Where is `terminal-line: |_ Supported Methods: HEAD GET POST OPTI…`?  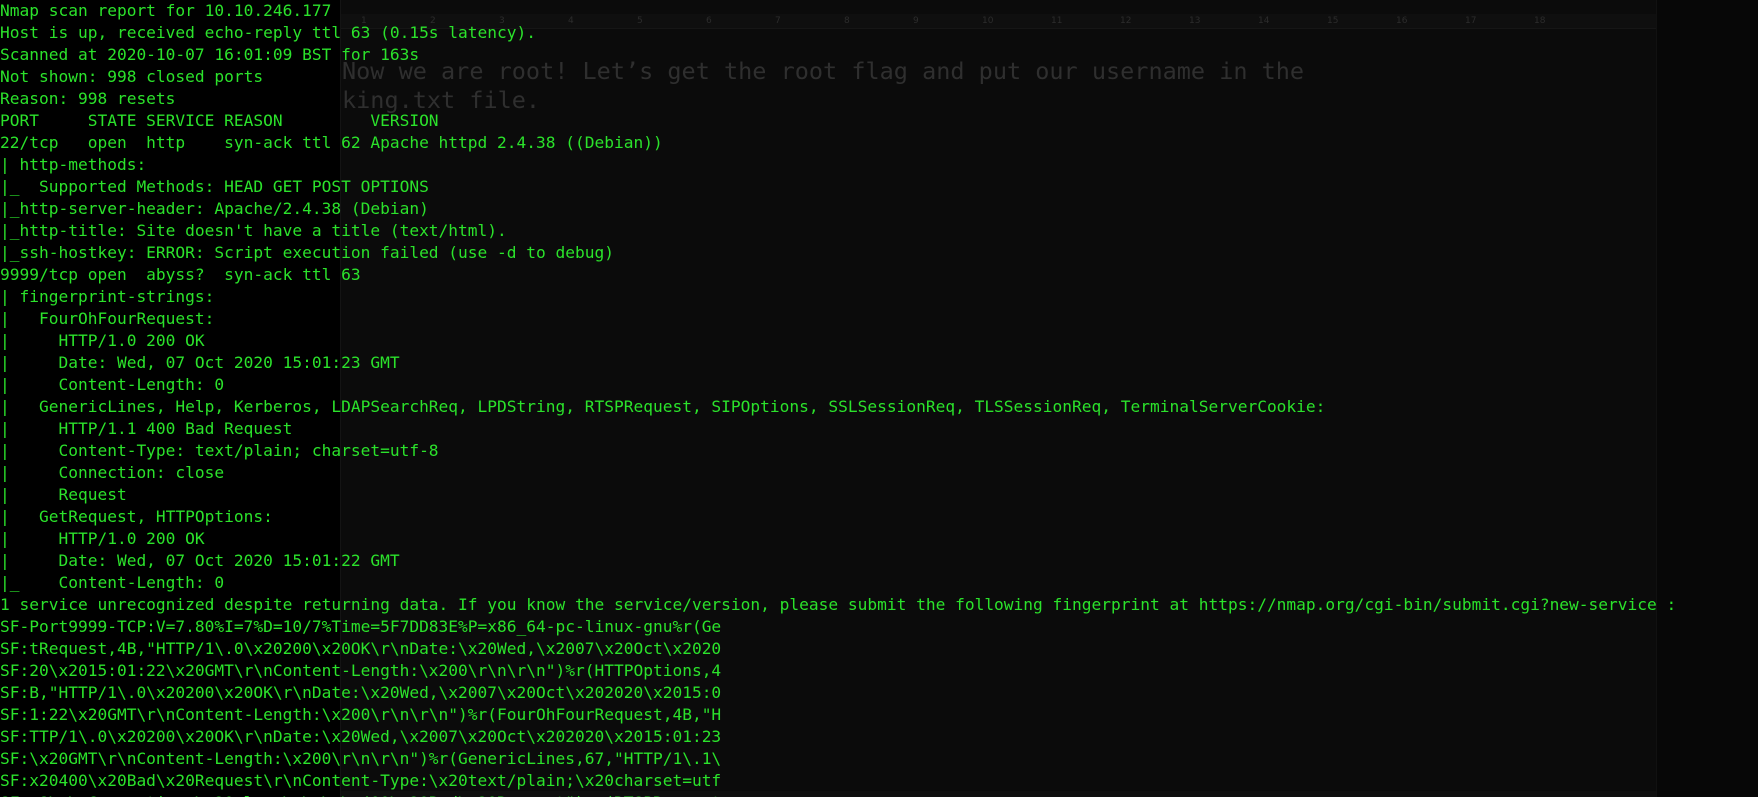 terminal-line: |_ Supported Methods: HEAD GET POST OPTI… is located at coordinates (214, 186).